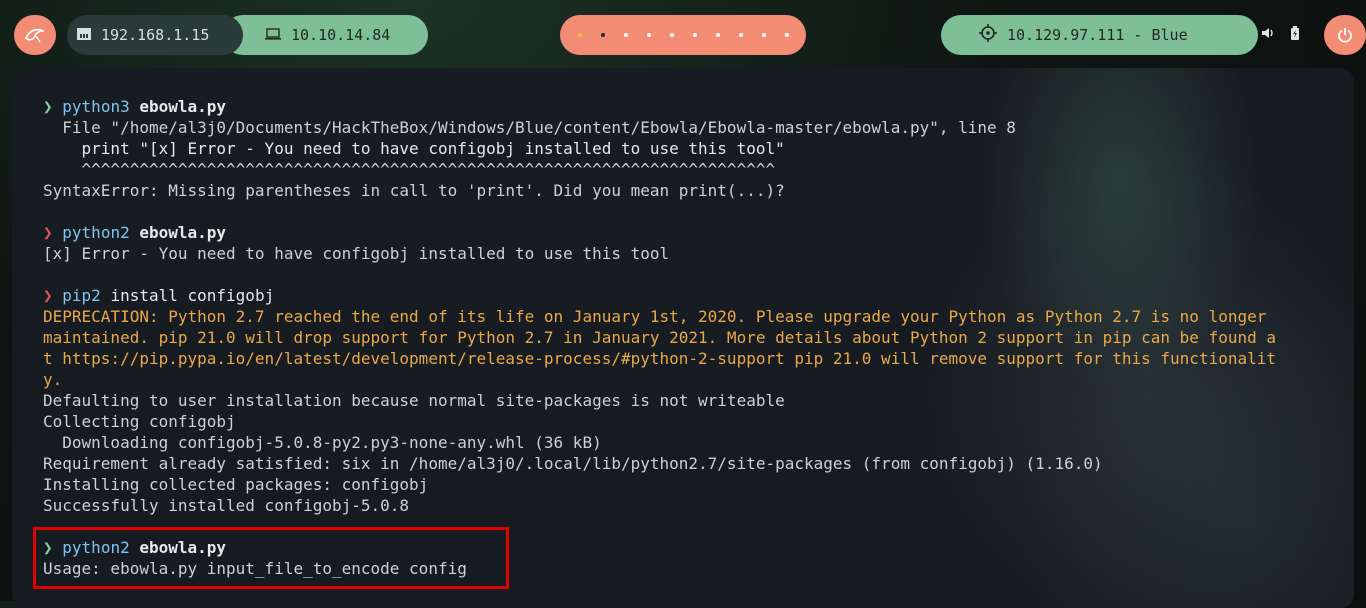 The width and height of the screenshot is (1366, 608). I want to click on battery-icon, so click(1295, 35).